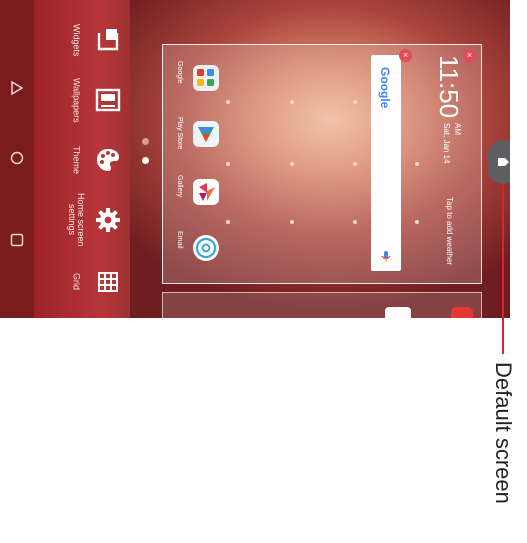 This screenshot has width=527, height=543. What do you see at coordinates (179, 186) in the screenshot?
I see `app-label-gallery: Gallery` at bounding box center [179, 186].